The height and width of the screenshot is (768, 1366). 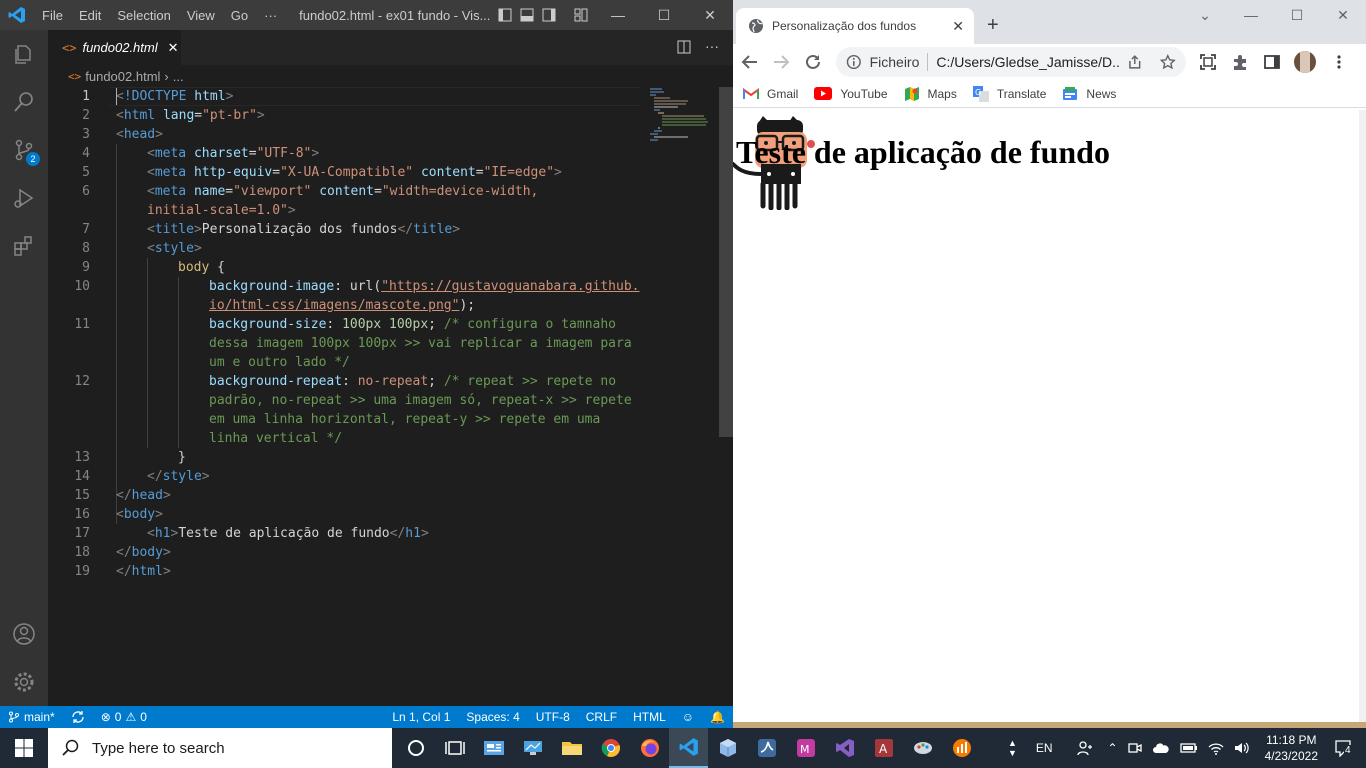 What do you see at coordinates (24, 246) in the screenshot?
I see `extensions-icon` at bounding box center [24, 246].